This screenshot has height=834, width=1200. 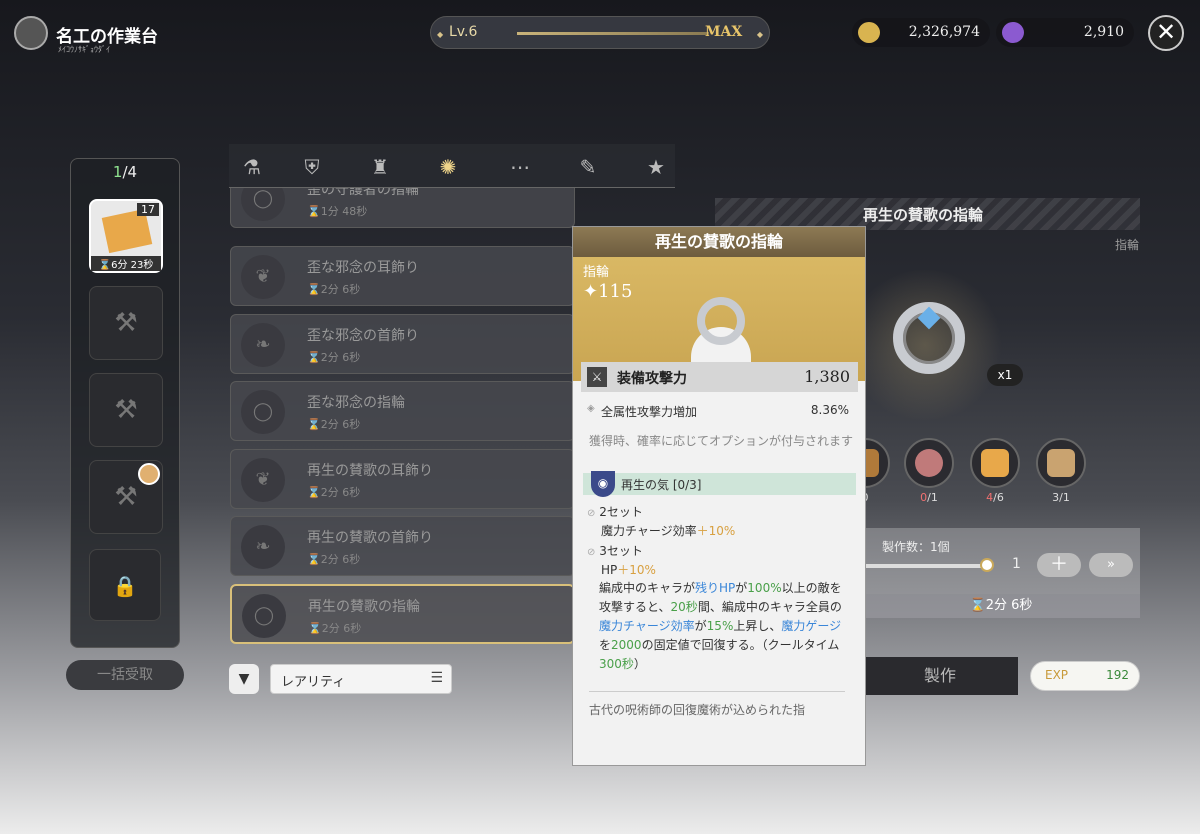 I want to click on sort-dropdown: レアリティ ☰, so click(x=361, y=679).